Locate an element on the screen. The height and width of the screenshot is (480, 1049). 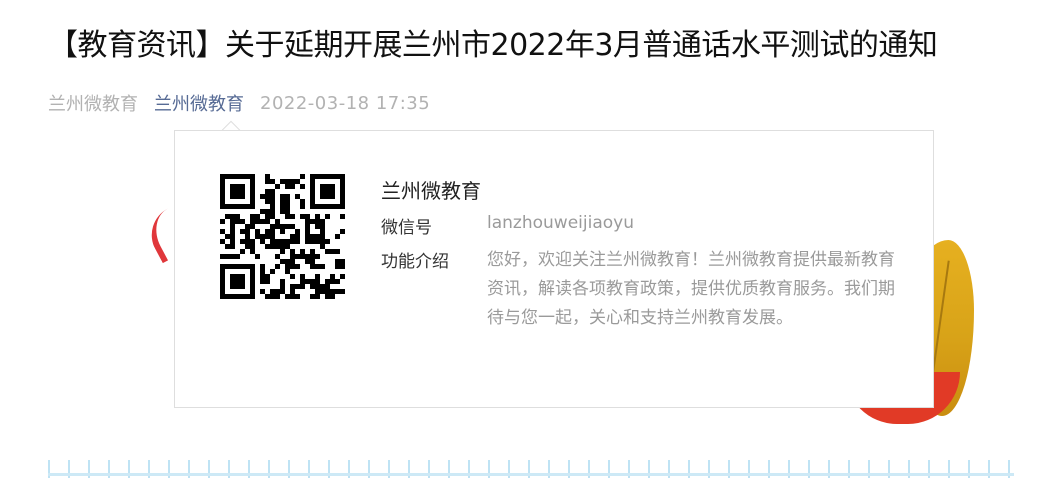
qr-code-icon is located at coordinates (282, 236).